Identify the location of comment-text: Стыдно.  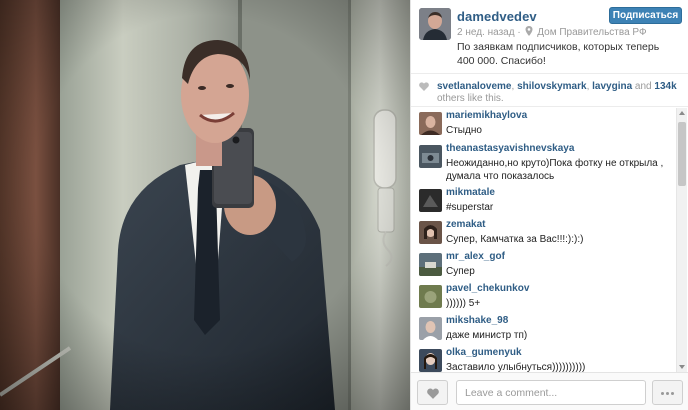
(464, 130).